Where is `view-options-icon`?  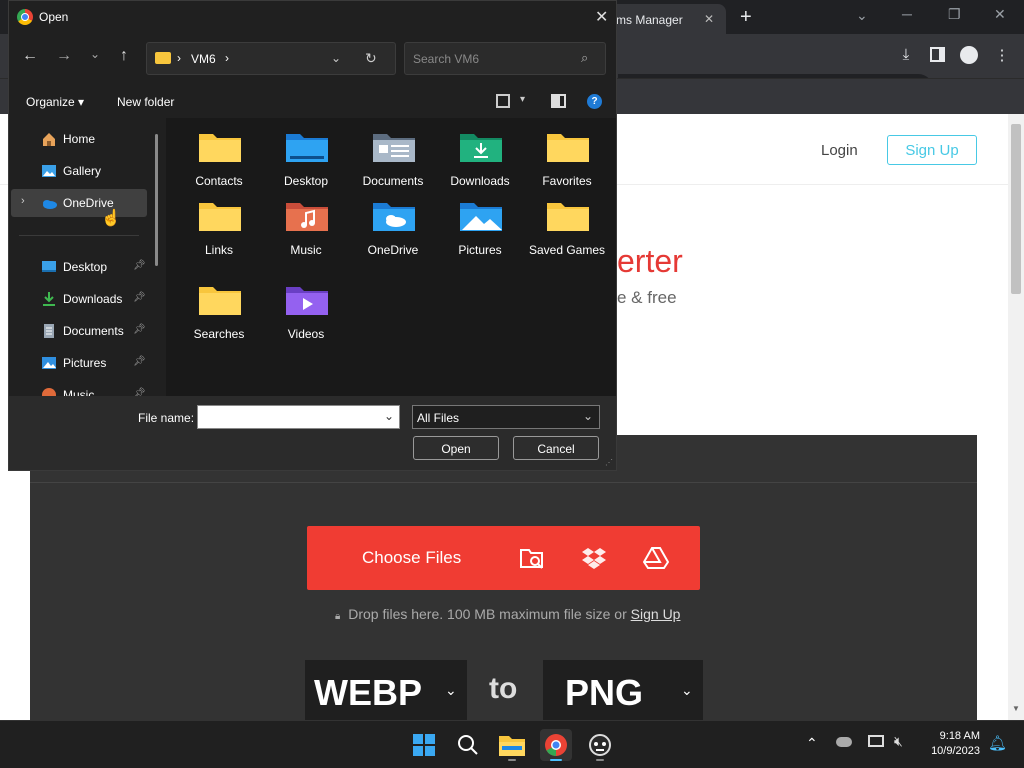
view-options-icon is located at coordinates (503, 101).